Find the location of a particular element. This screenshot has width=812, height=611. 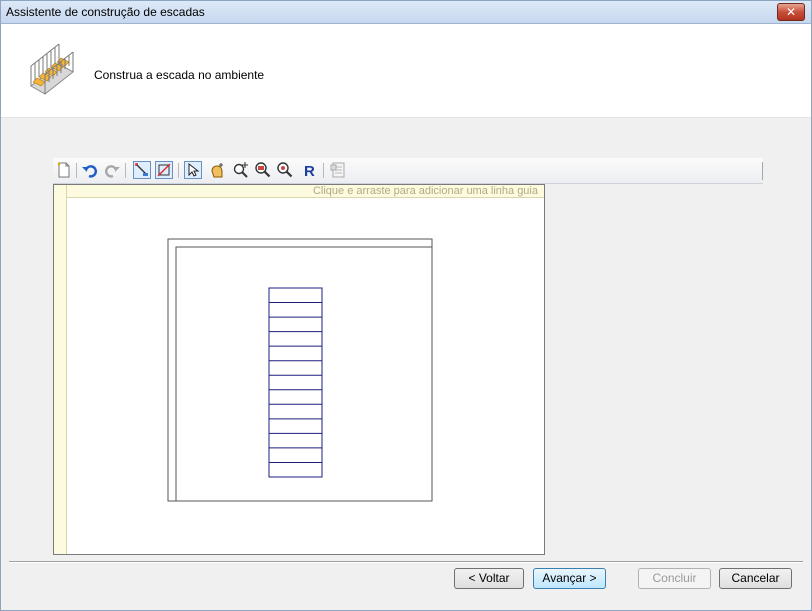

zoom-out-icon is located at coordinates (285, 170).